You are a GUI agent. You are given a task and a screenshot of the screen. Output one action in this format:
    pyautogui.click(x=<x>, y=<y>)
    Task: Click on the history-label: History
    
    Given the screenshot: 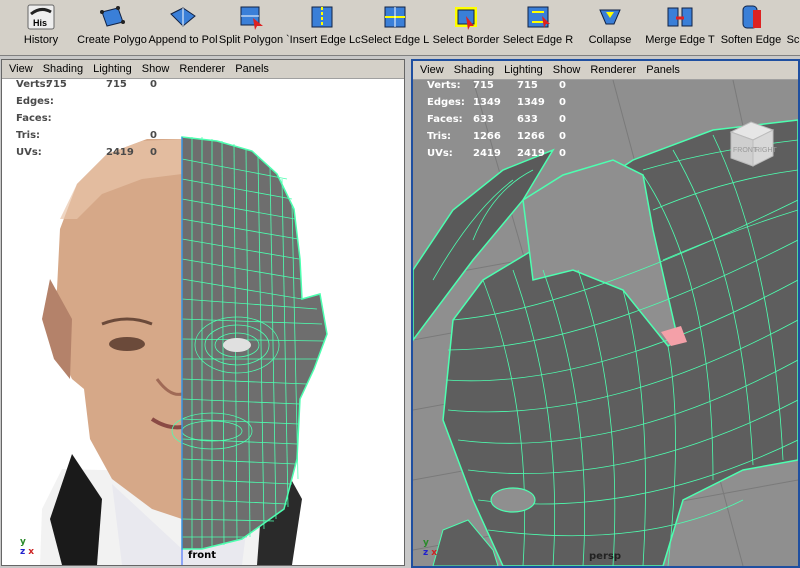 What is the action you would take?
    pyautogui.click(x=41, y=40)
    